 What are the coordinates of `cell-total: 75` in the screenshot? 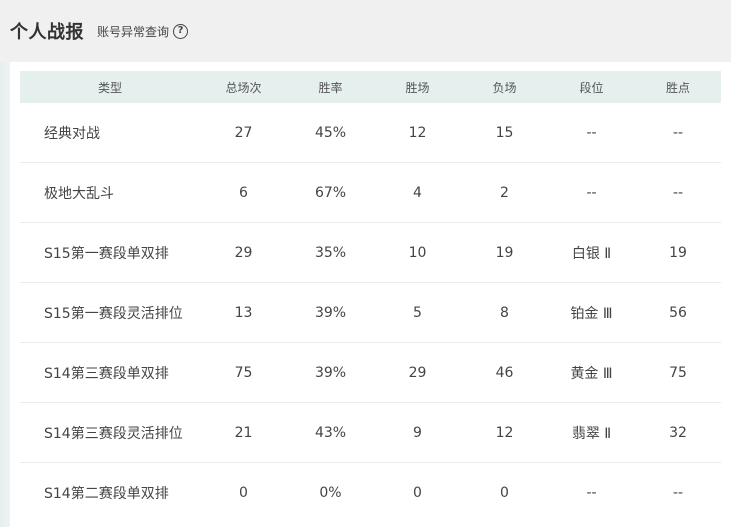 It's located at (243, 372).